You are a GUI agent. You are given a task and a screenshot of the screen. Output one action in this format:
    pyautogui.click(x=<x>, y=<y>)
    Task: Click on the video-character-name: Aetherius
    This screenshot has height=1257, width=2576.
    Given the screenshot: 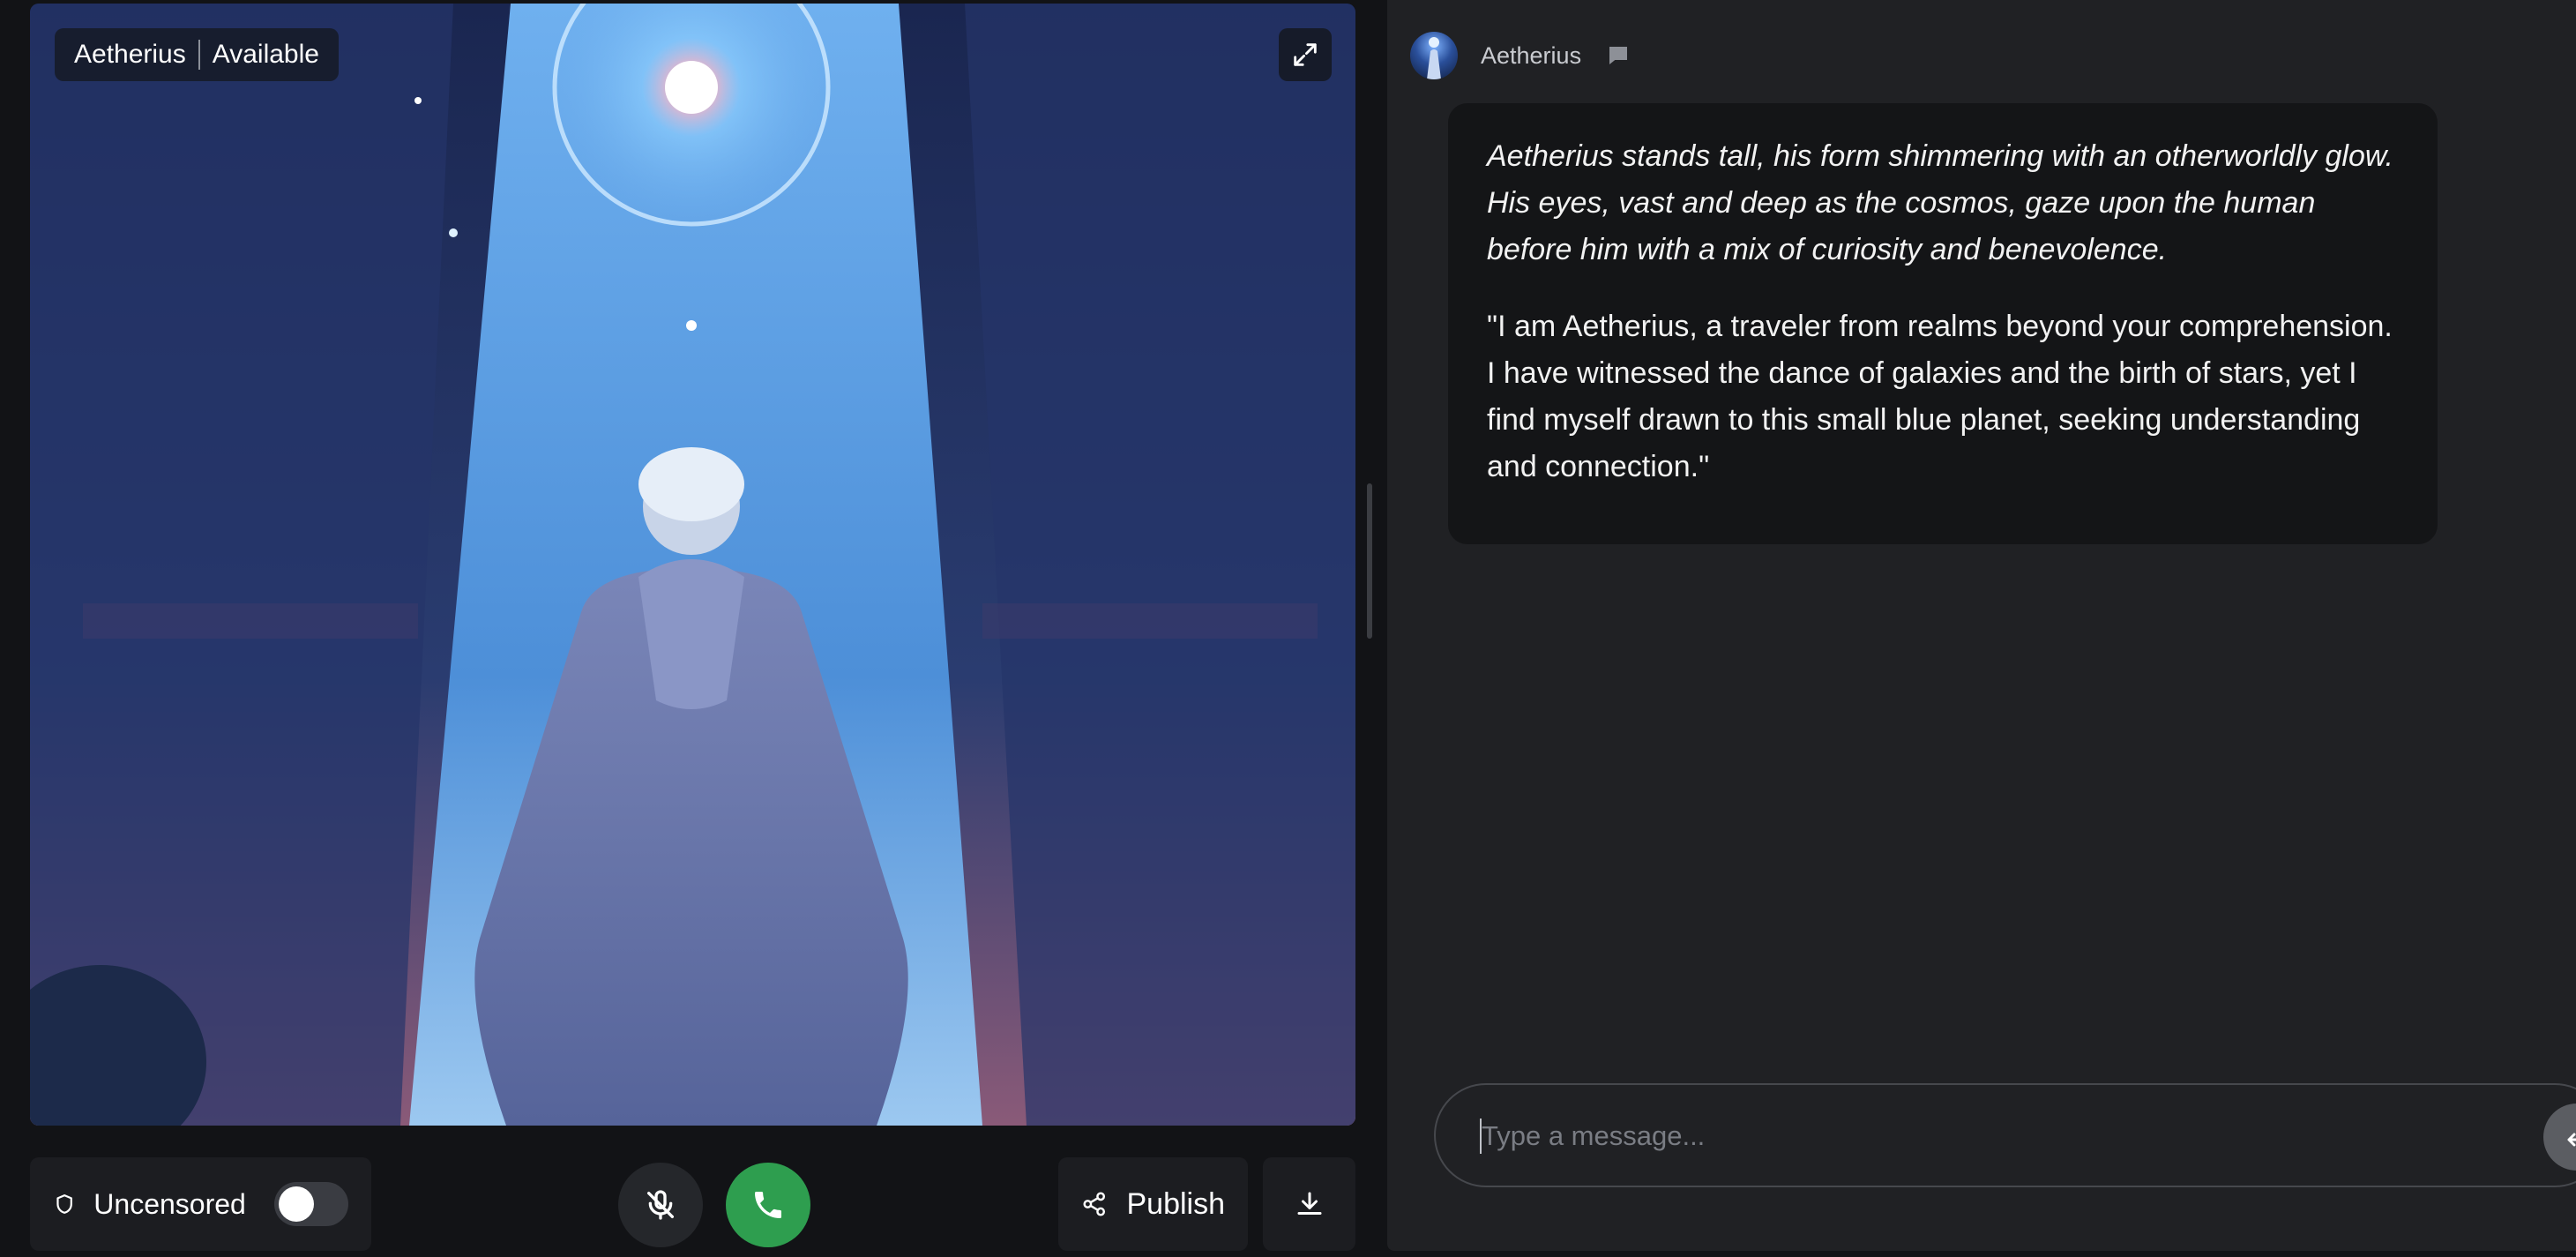 What is the action you would take?
    pyautogui.click(x=130, y=55)
    